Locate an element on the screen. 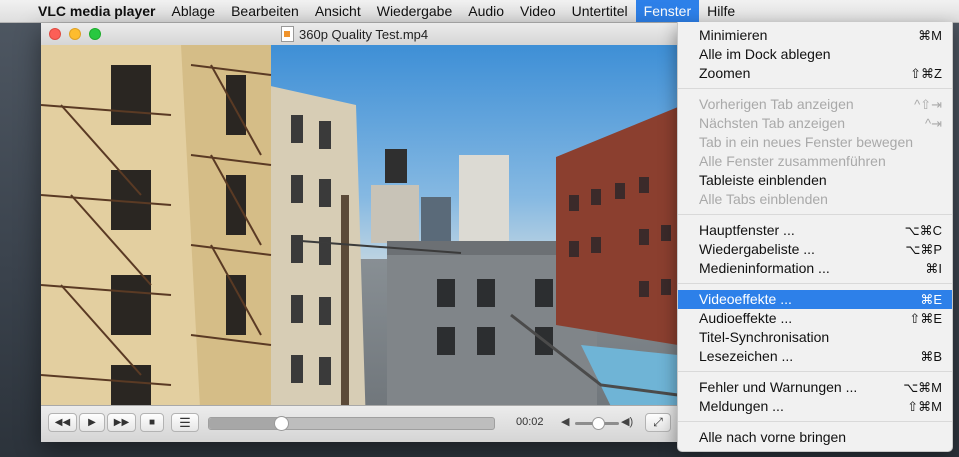  menu-item-label: Tab in ein neues Fenster bewegen is located at coordinates (806, 142).